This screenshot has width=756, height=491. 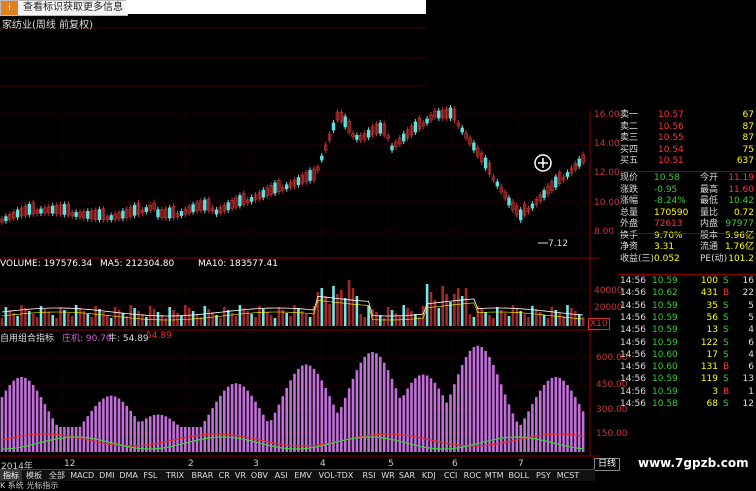 What do you see at coordinates (726, 379) in the screenshot?
I see `trade-side: S` at bounding box center [726, 379].